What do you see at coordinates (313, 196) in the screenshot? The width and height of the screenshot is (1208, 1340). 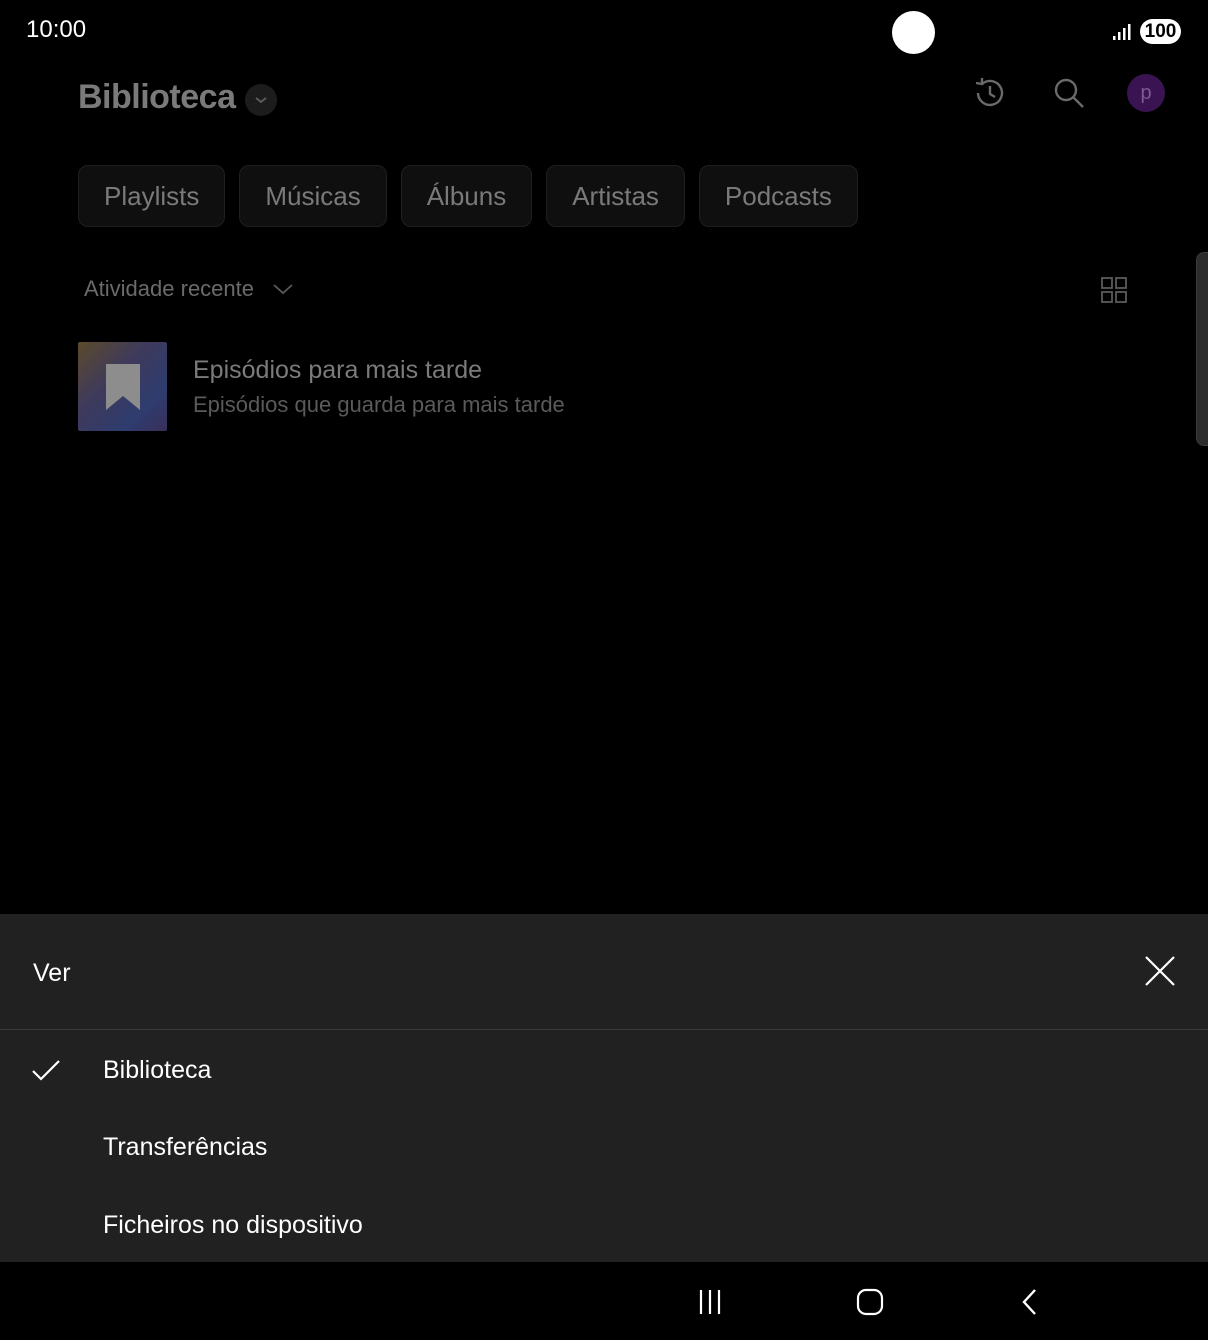 I see `chip-musicas: Músicas` at bounding box center [313, 196].